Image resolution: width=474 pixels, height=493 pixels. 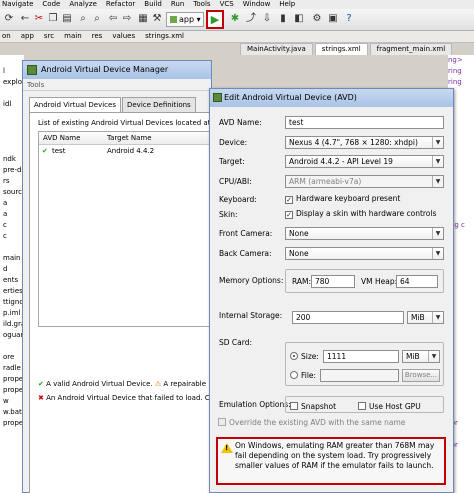 What do you see at coordinates (361, 356) in the screenshot?
I see `sd-size-field: 1111` at bounding box center [361, 356].